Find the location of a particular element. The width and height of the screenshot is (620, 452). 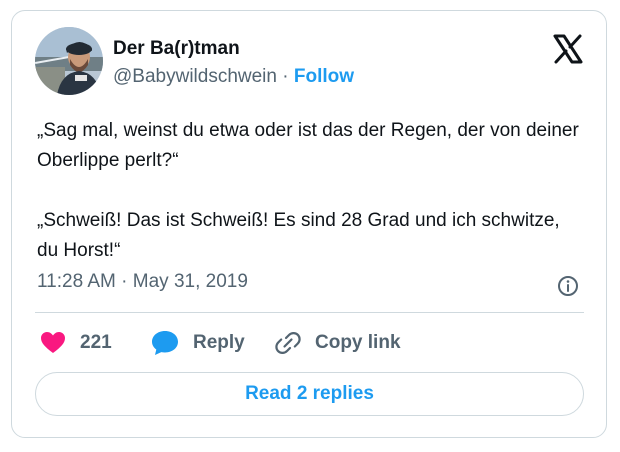

reply-button: Reply is located at coordinates (198, 343).